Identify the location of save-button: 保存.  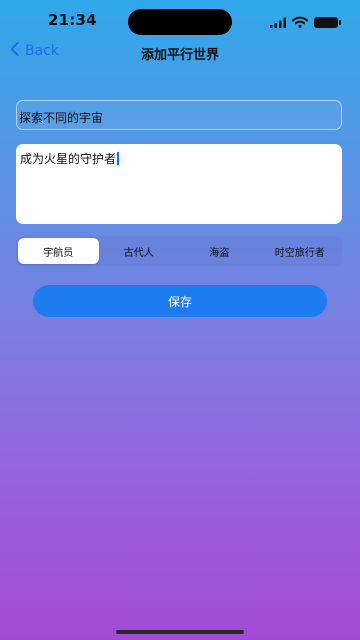
(180, 301).